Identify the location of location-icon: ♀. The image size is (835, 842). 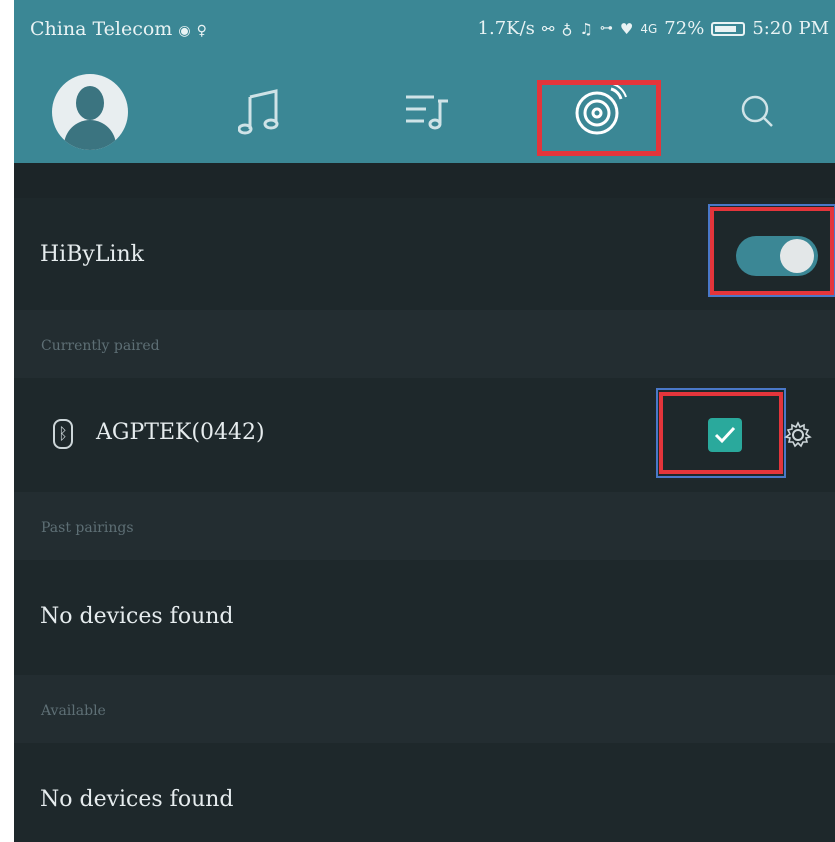
(201, 31).